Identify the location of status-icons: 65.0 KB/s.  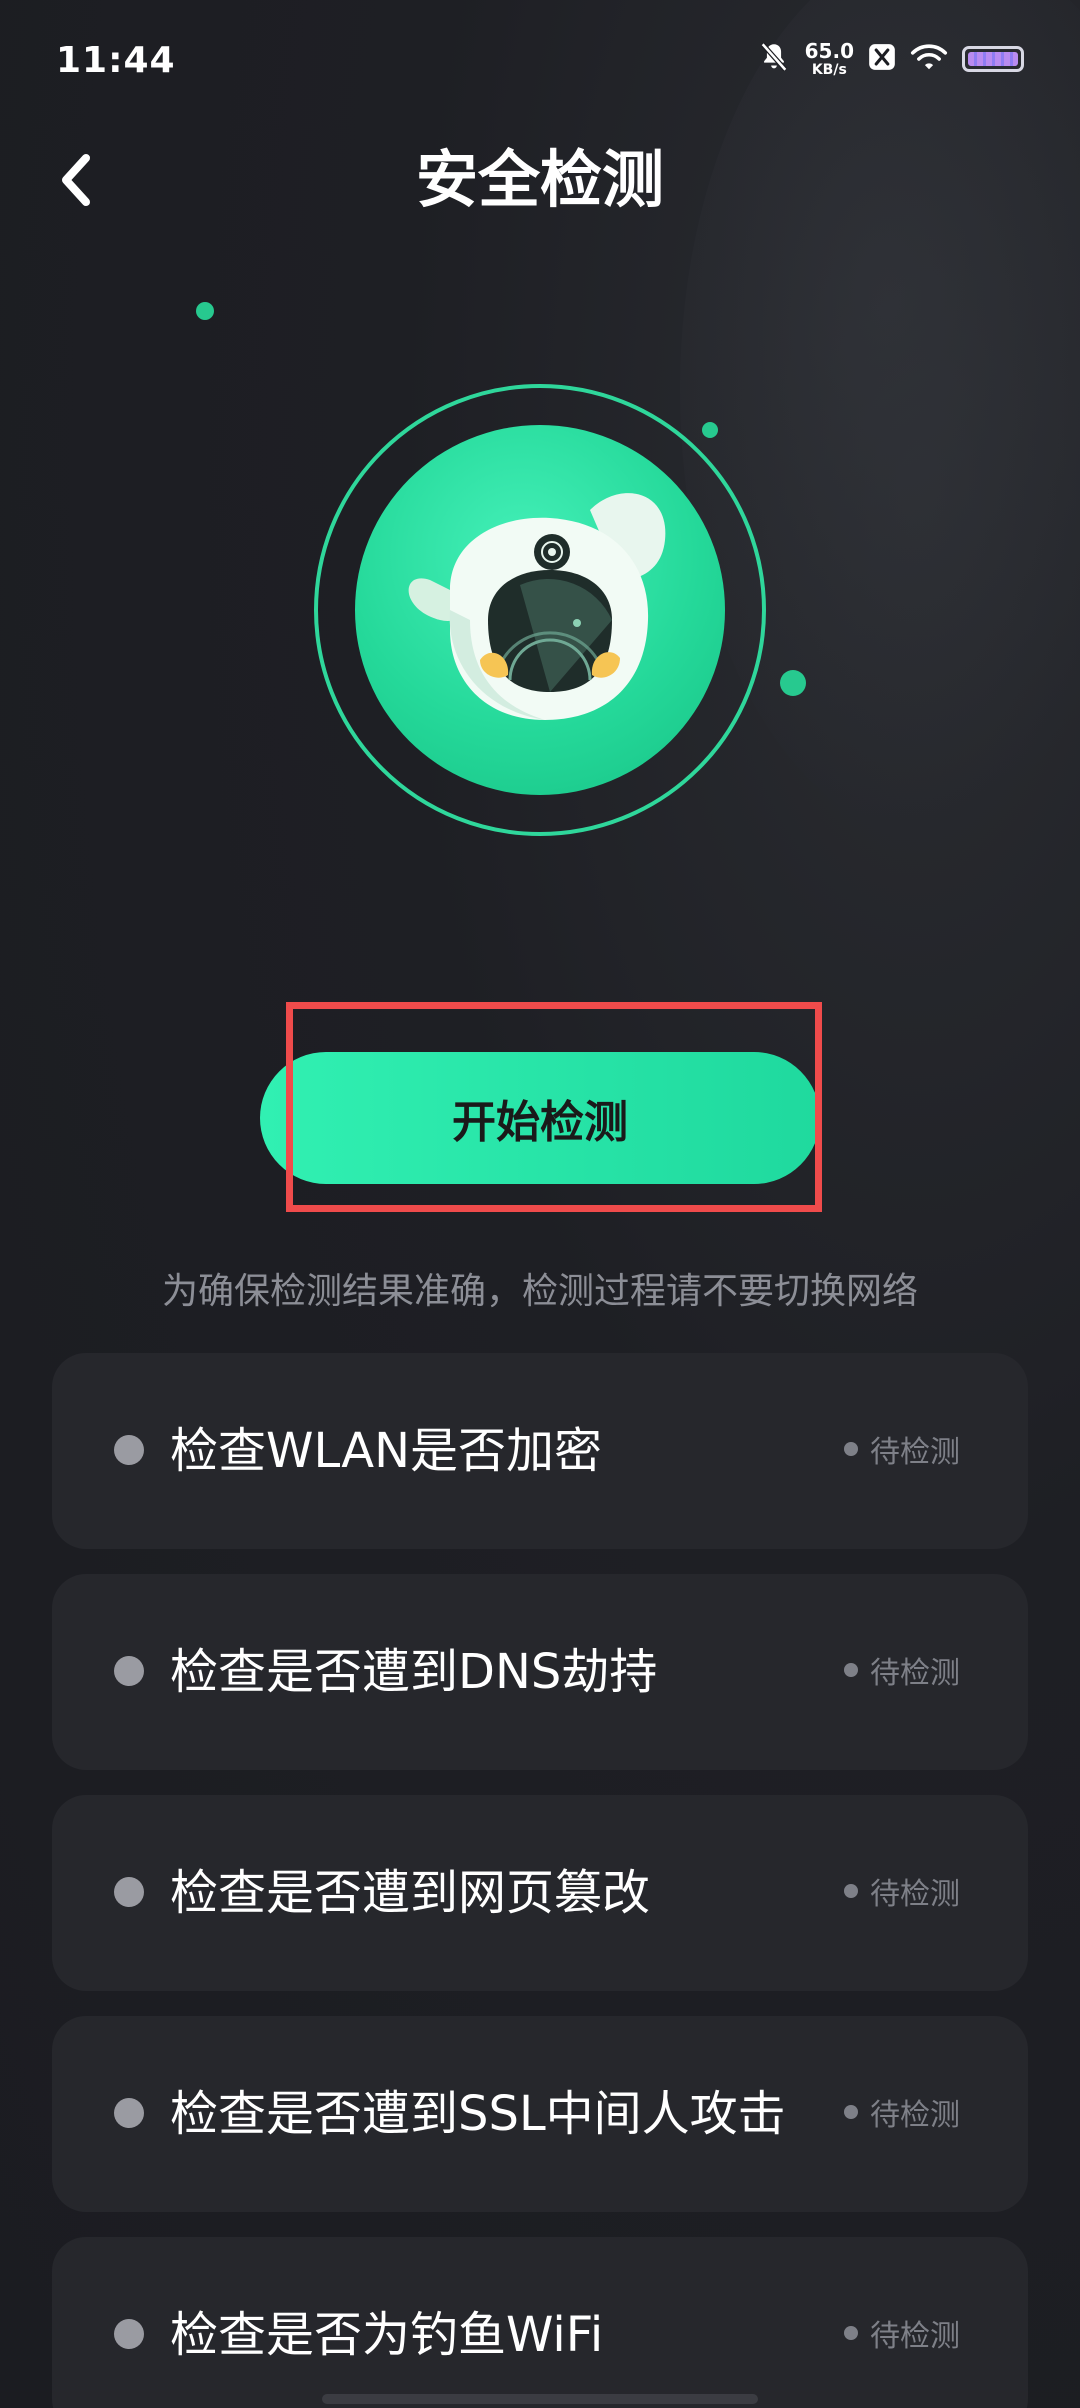
(890, 59).